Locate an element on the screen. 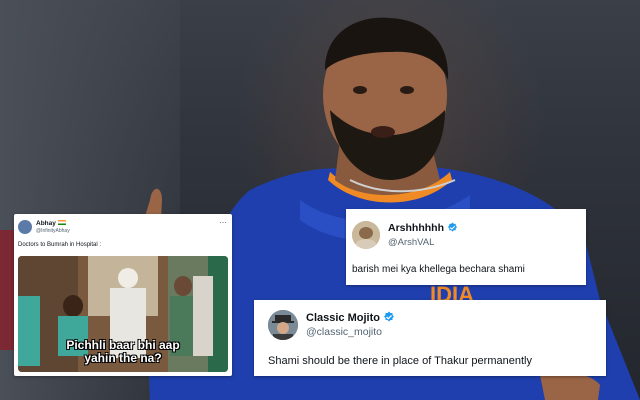  tweet-text: Doctors to Bumrah in Hospital : is located at coordinates (60, 245).